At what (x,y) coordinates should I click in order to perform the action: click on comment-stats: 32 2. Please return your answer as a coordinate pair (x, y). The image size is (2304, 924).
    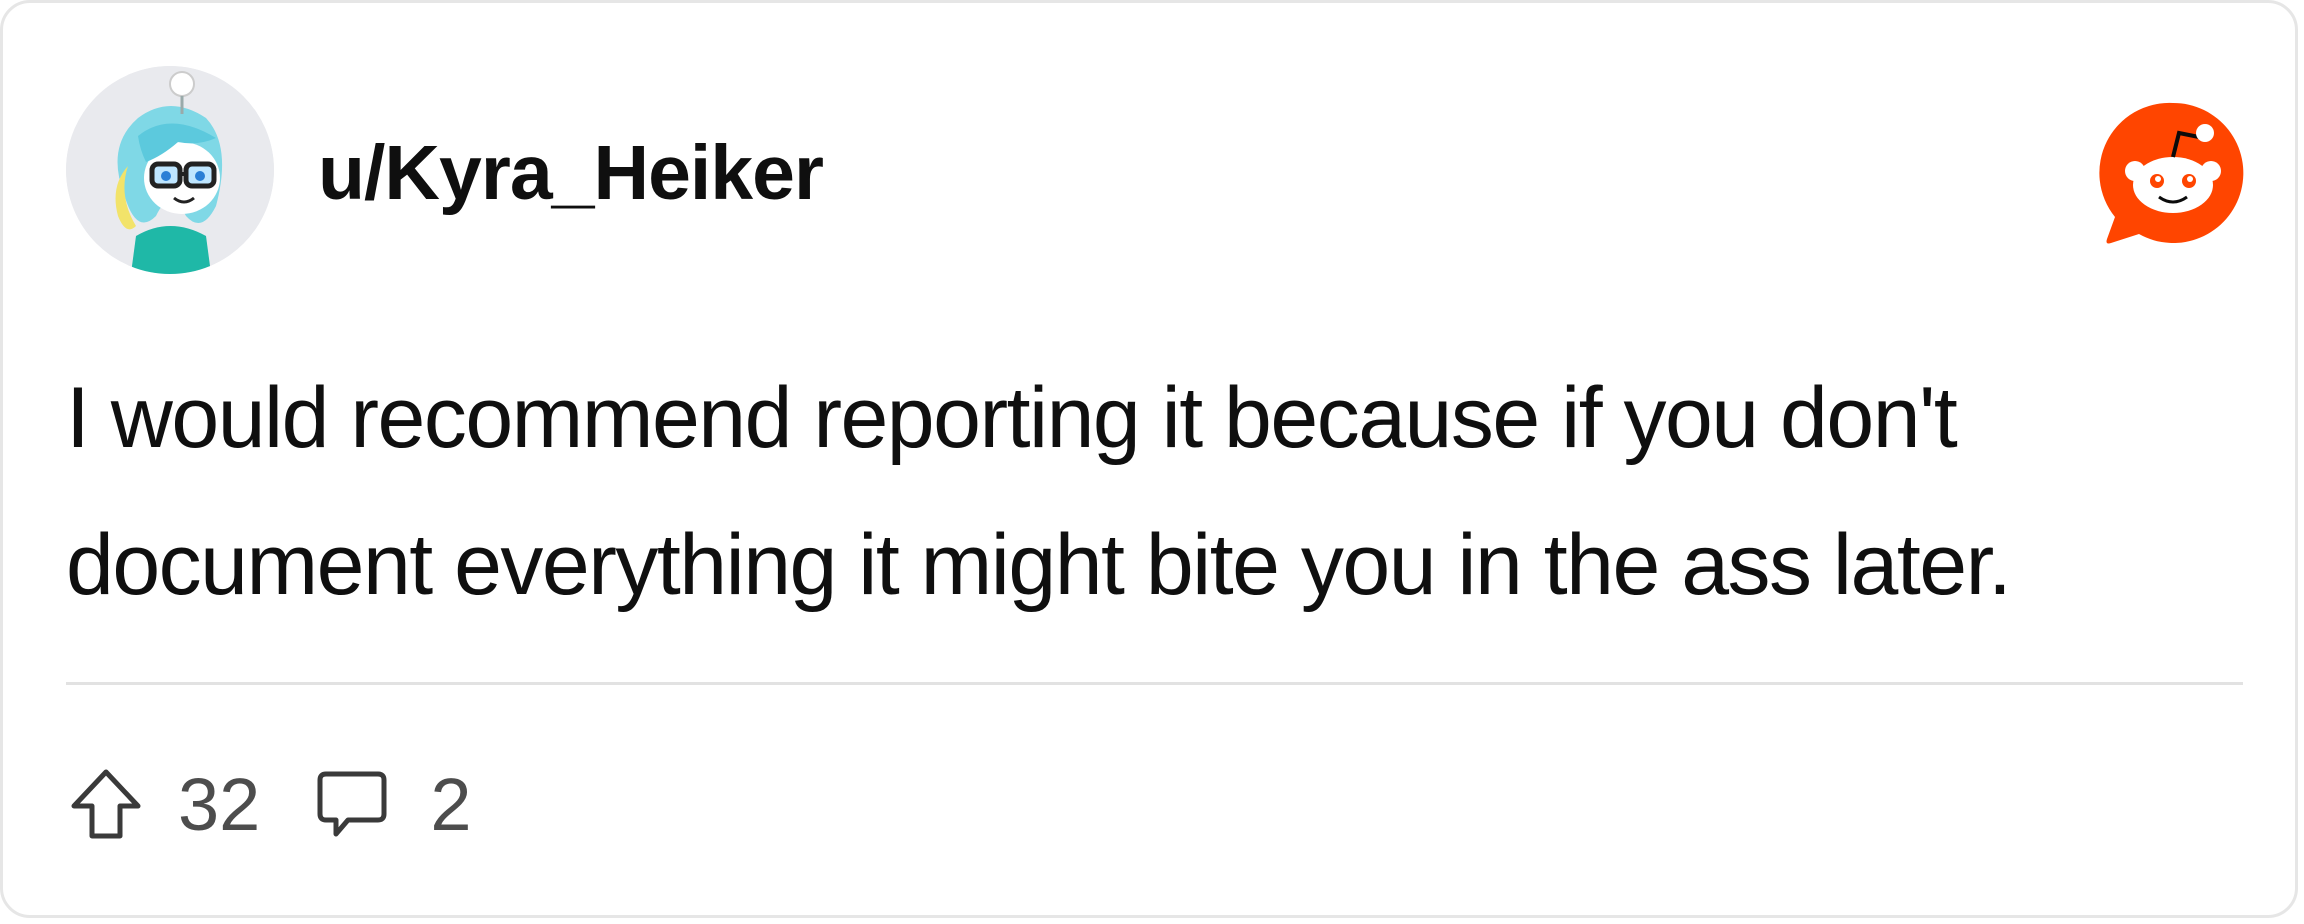
    Looking at the image, I should click on (268, 804).